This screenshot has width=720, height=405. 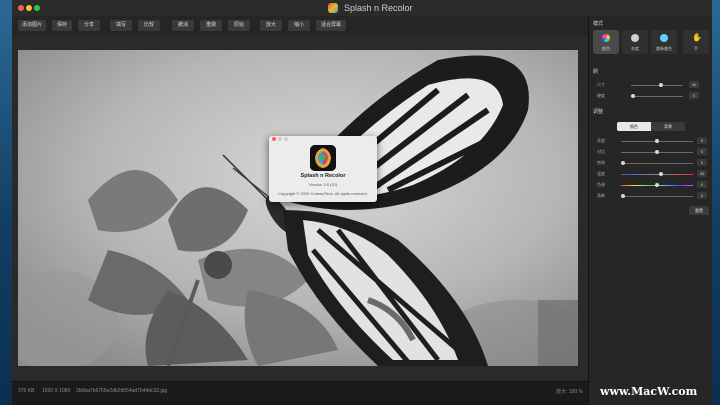 I want to click on temperature-slider, so click(x=657, y=174).